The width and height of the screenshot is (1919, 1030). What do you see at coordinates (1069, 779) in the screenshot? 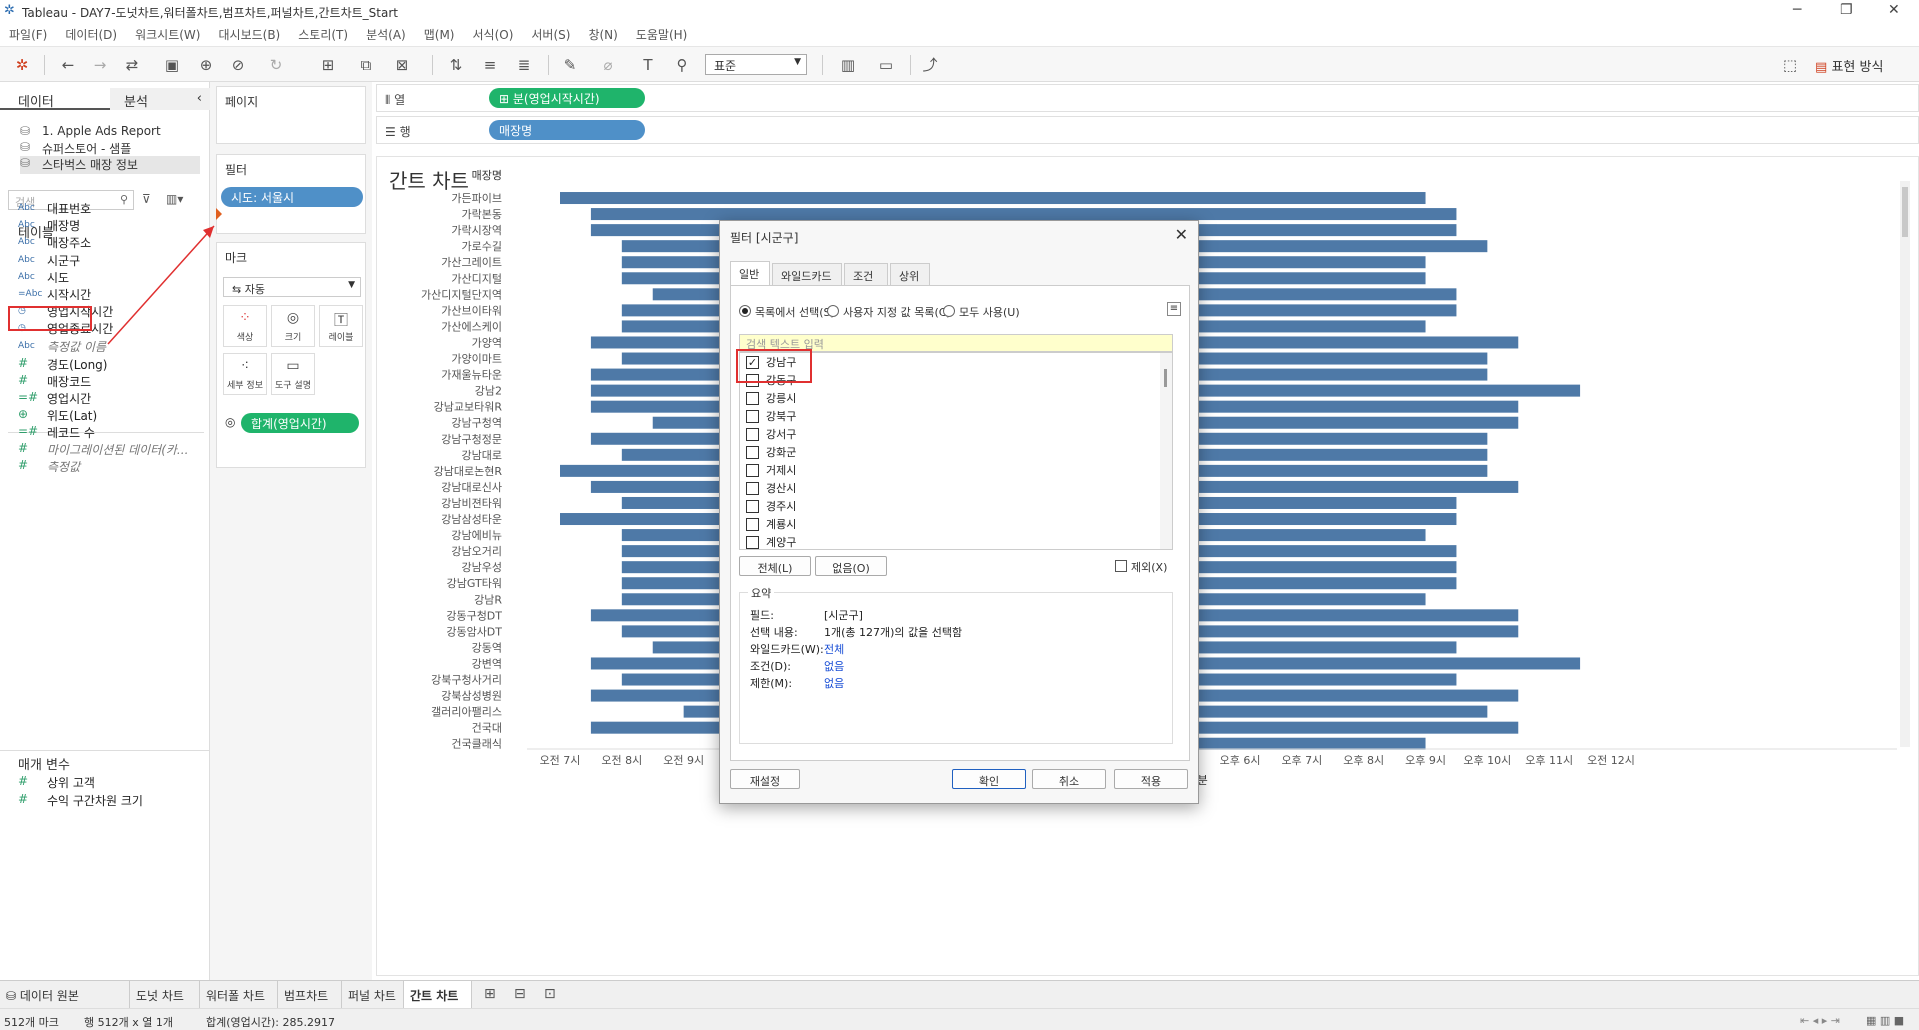
I see `cancel-button: 취소` at bounding box center [1069, 779].